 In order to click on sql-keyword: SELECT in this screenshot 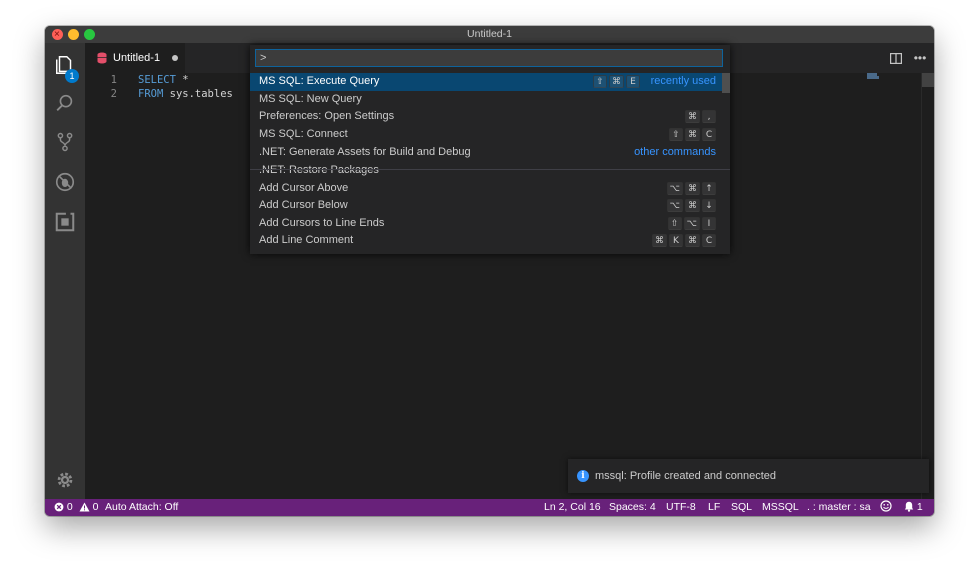, I will do `click(157, 80)`.